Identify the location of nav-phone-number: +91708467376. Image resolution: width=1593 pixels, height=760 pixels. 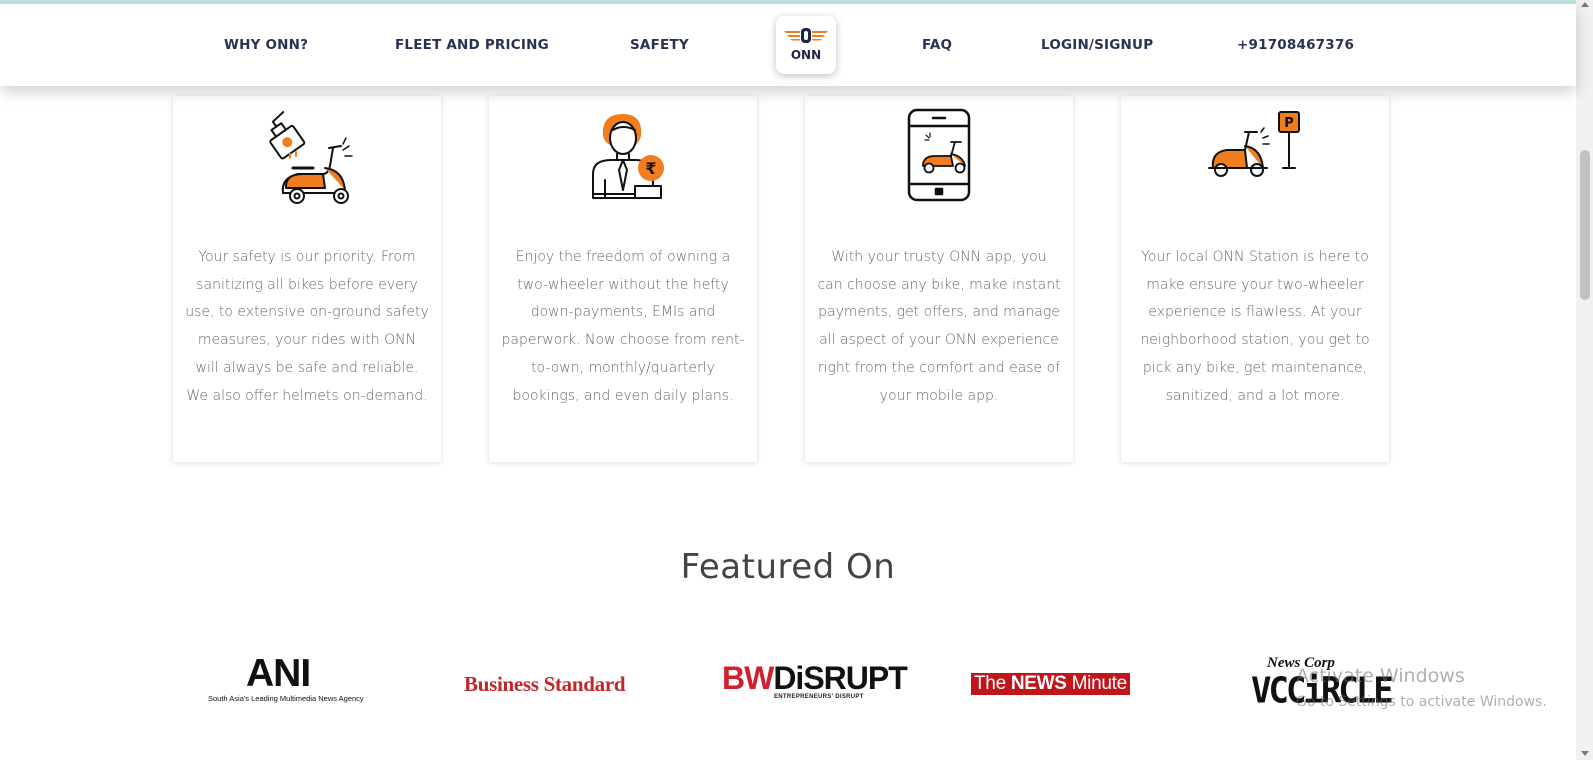
(1295, 45).